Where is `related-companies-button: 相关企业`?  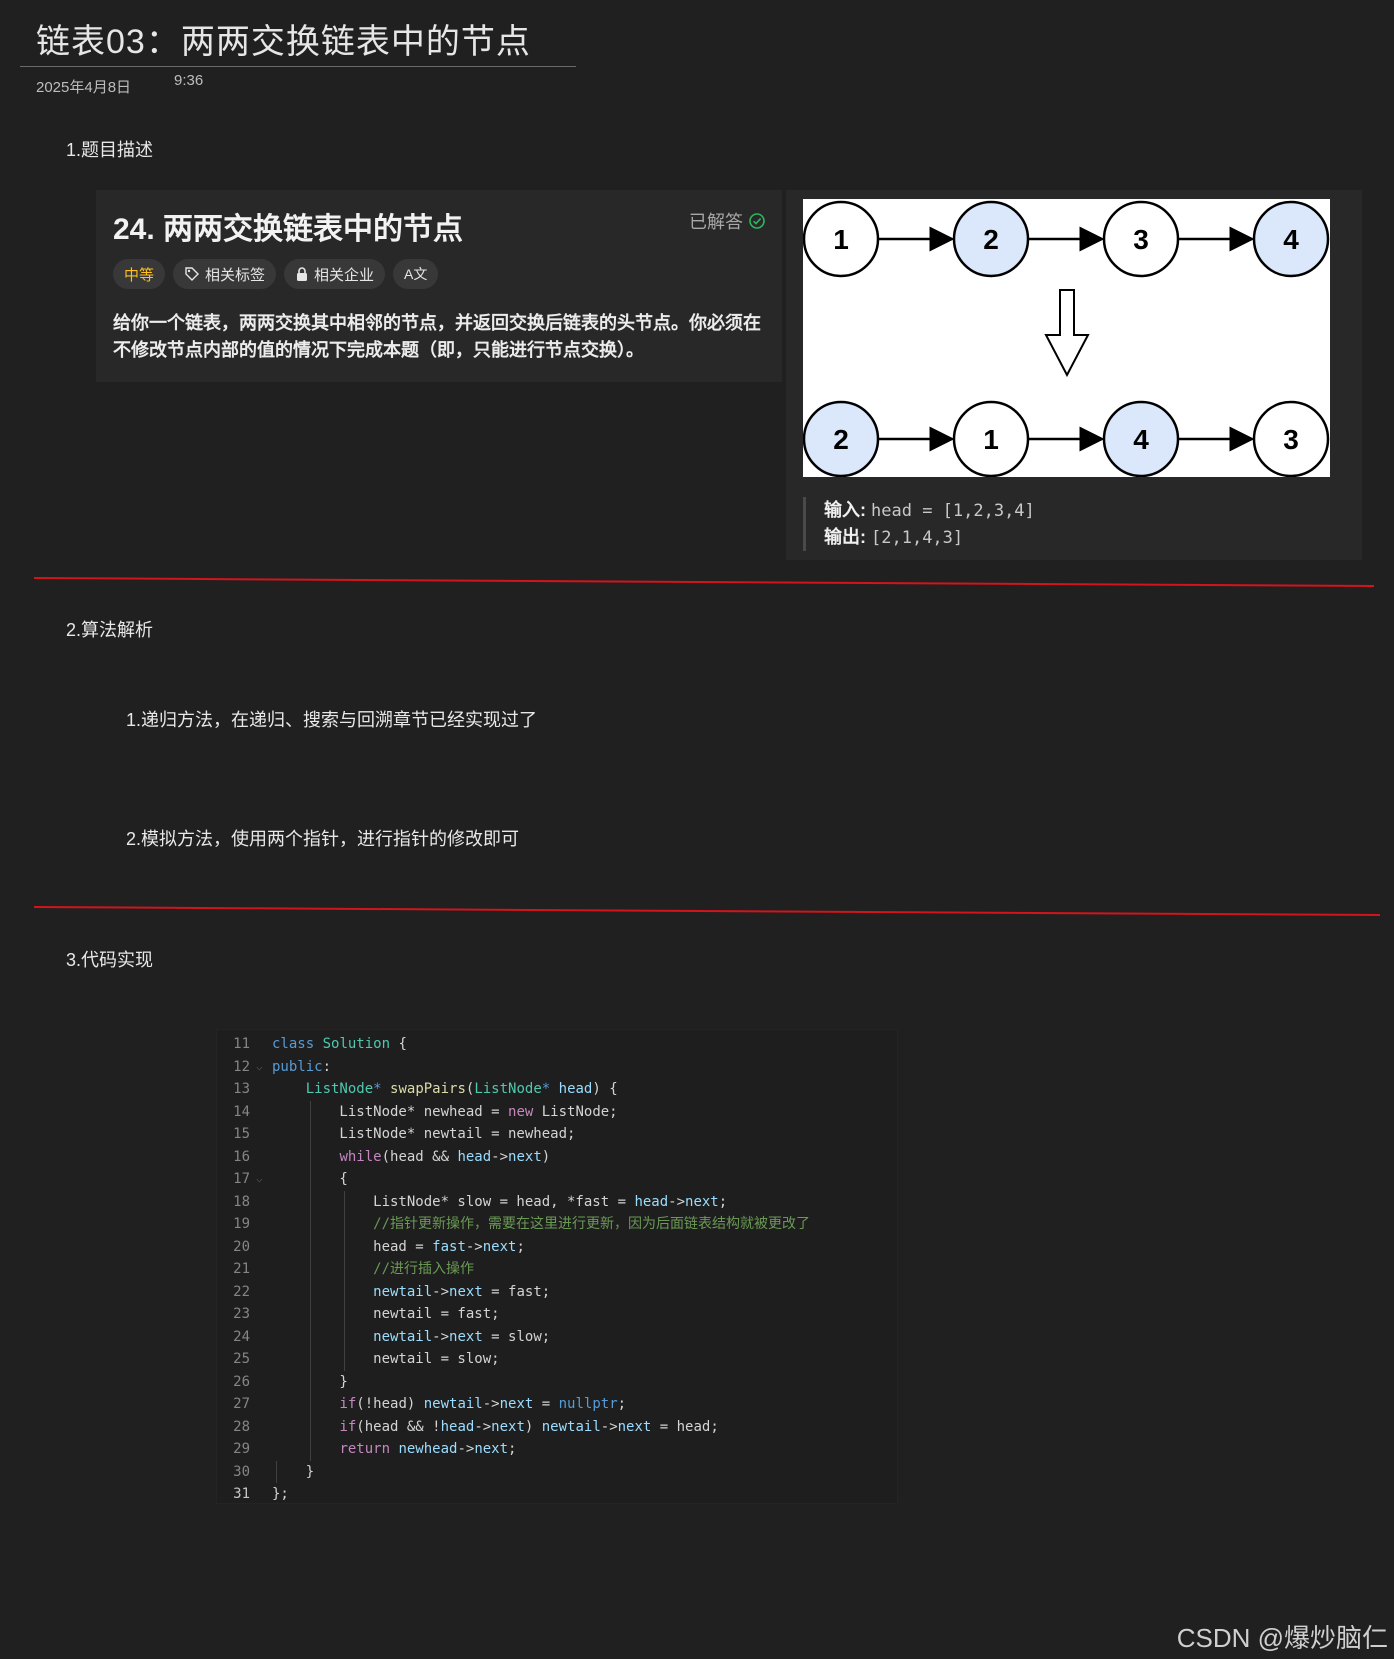
related-companies-button: 相关企业 is located at coordinates (335, 274).